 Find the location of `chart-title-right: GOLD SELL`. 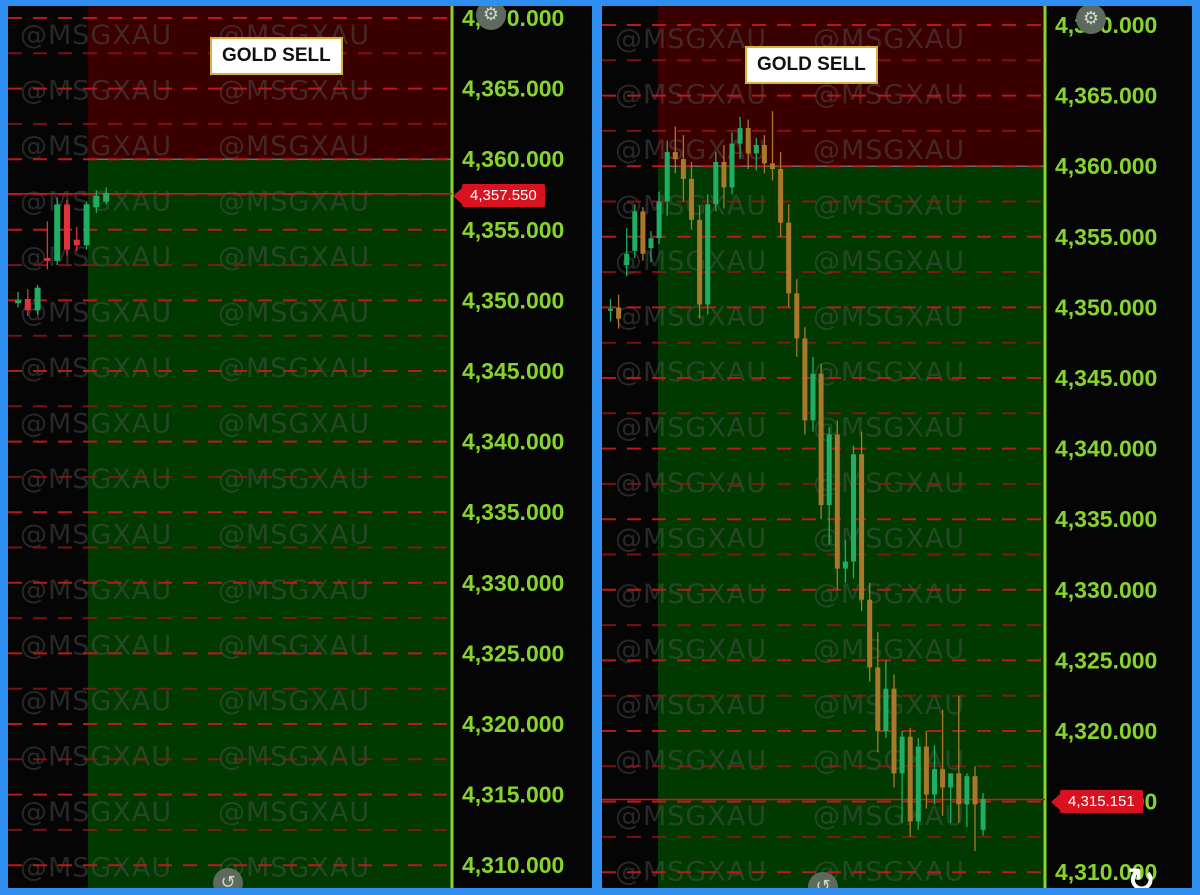

chart-title-right: GOLD SELL is located at coordinates (811, 65).